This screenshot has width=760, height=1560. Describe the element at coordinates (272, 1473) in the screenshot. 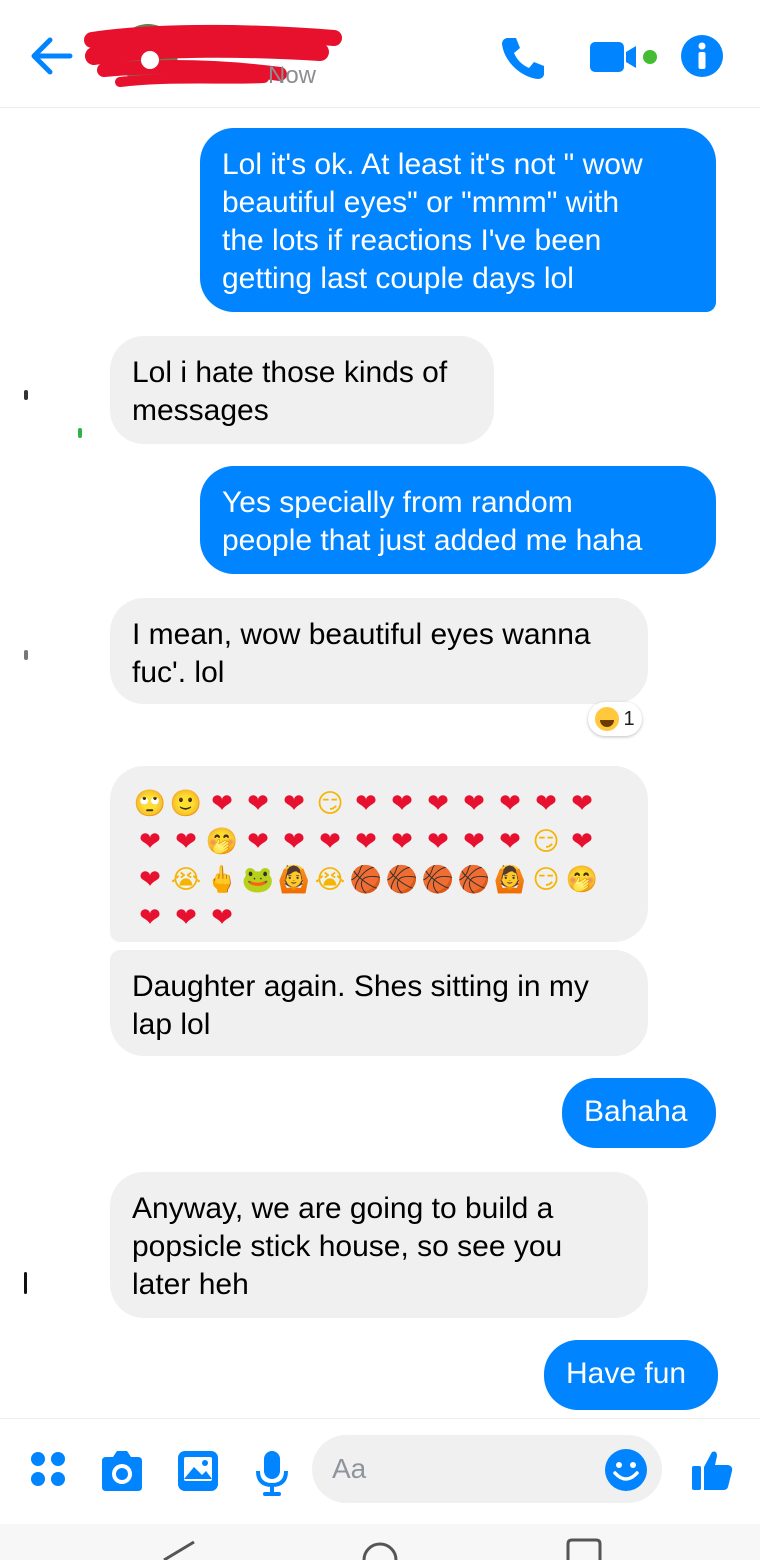

I see `microphone-icon` at that location.